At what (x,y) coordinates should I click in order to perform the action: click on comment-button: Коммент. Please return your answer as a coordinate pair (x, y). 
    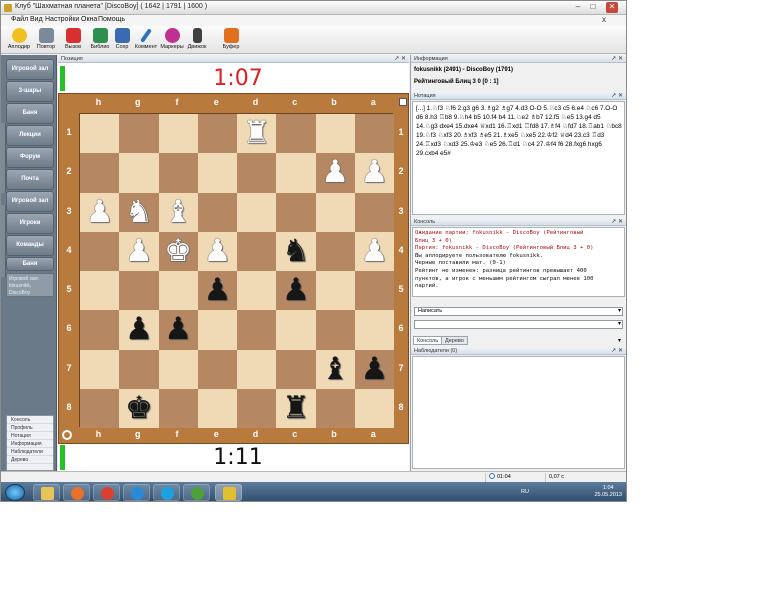
    Looking at the image, I should click on (146, 40).